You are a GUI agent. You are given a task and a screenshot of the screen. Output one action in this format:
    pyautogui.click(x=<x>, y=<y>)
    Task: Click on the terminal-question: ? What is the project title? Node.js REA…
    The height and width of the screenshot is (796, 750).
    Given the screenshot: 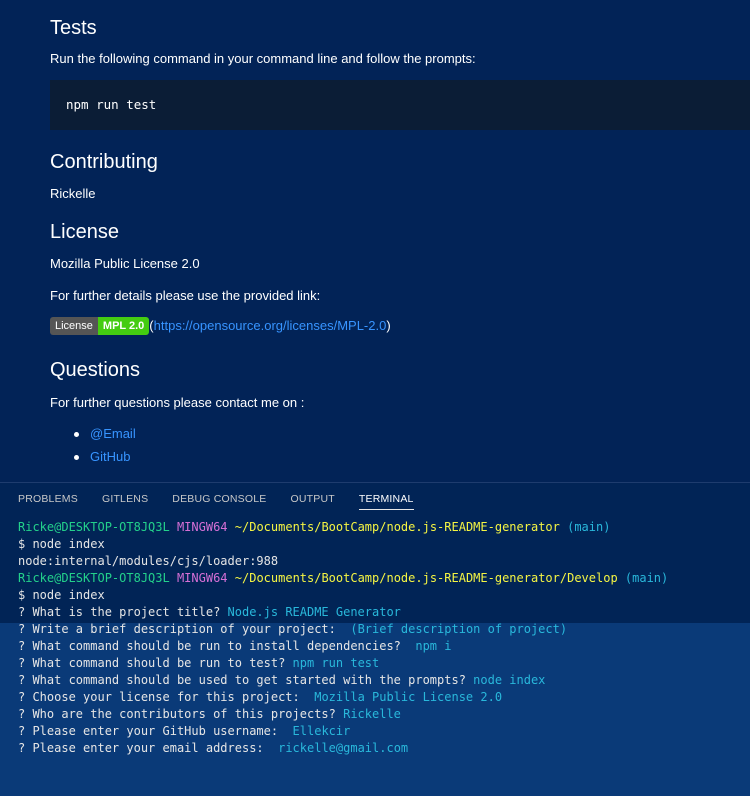 What is the action you would take?
    pyautogui.click(x=209, y=612)
    